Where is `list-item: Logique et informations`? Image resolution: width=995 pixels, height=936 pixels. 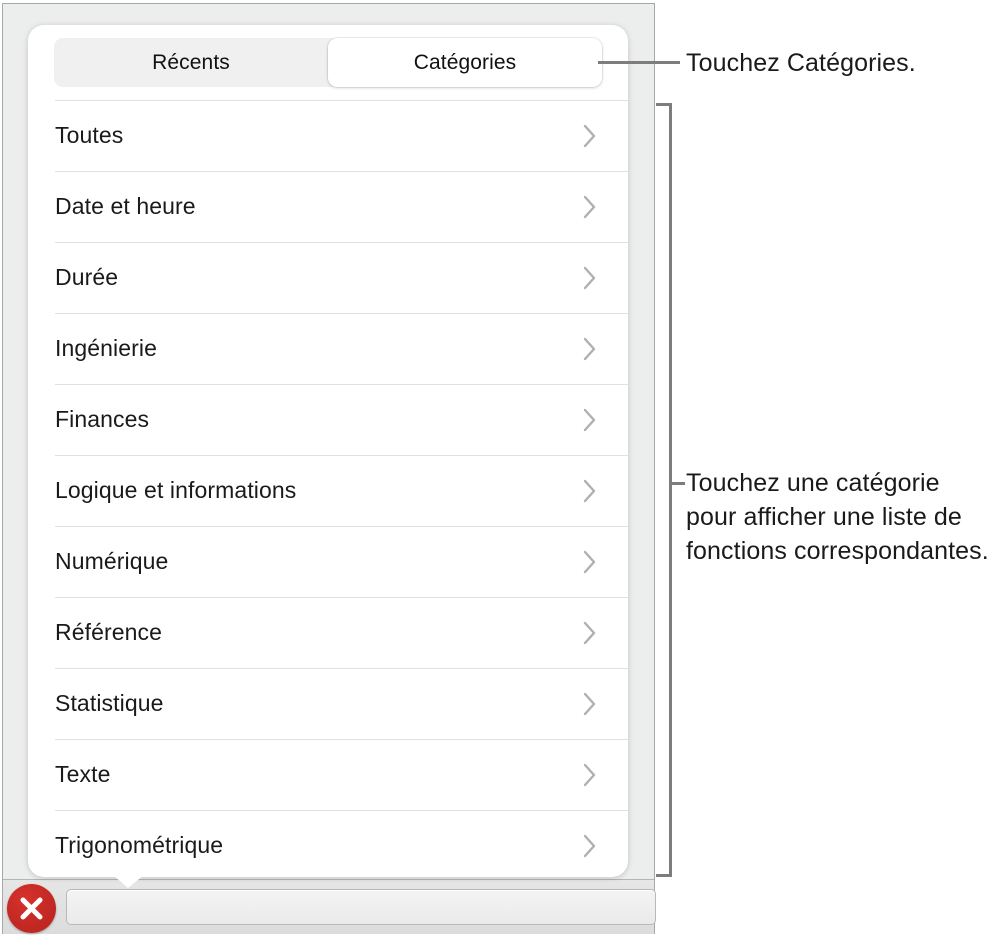 list-item: Logique et informations is located at coordinates (328, 490).